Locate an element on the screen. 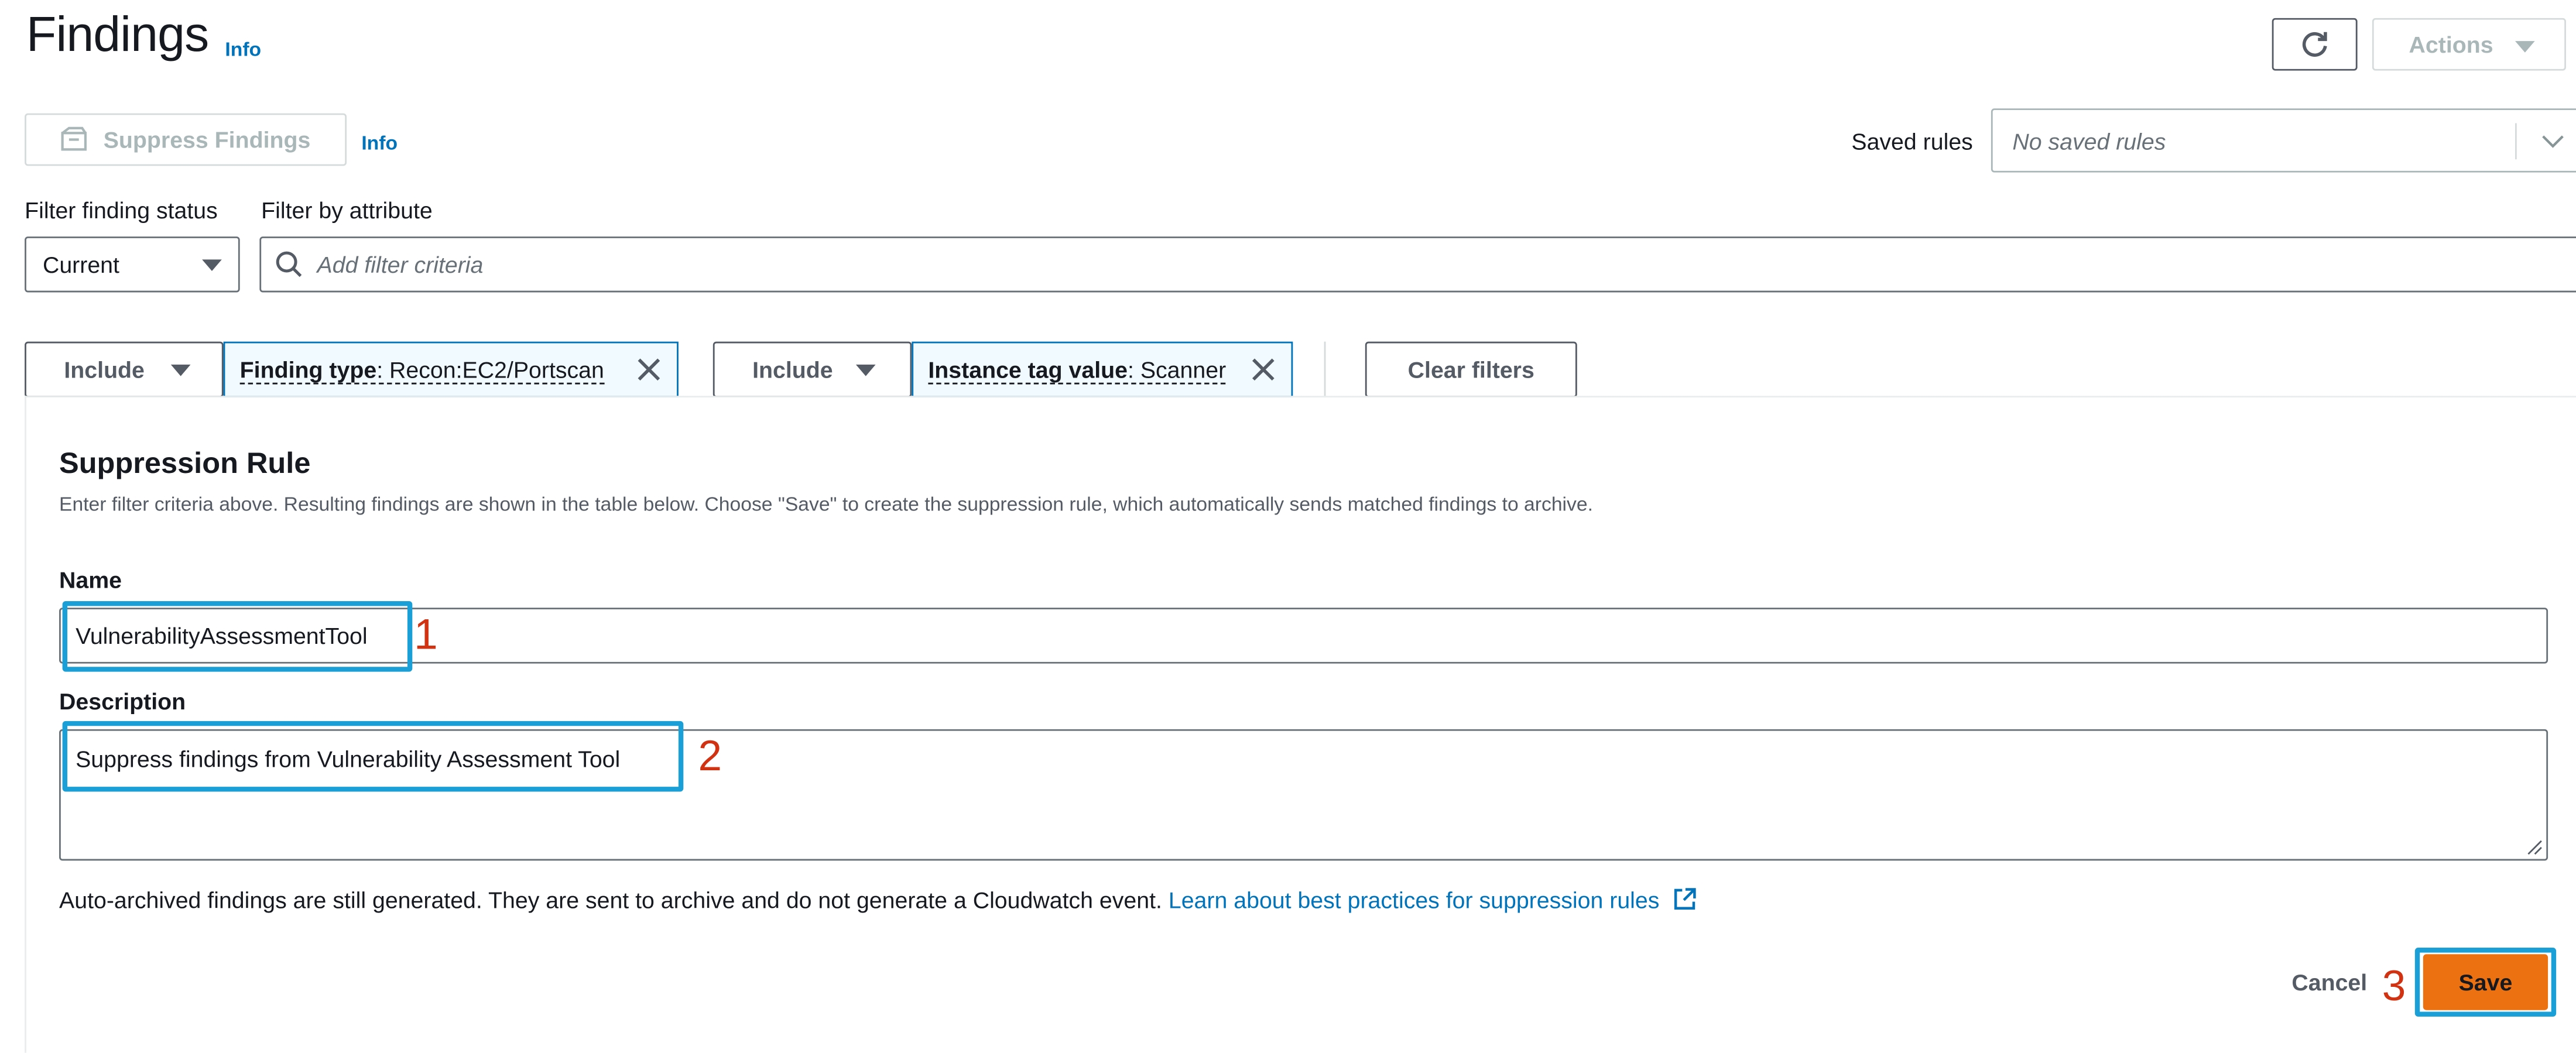 The width and height of the screenshot is (2576, 1053). cancel-button: Cancel is located at coordinates (2329, 982).